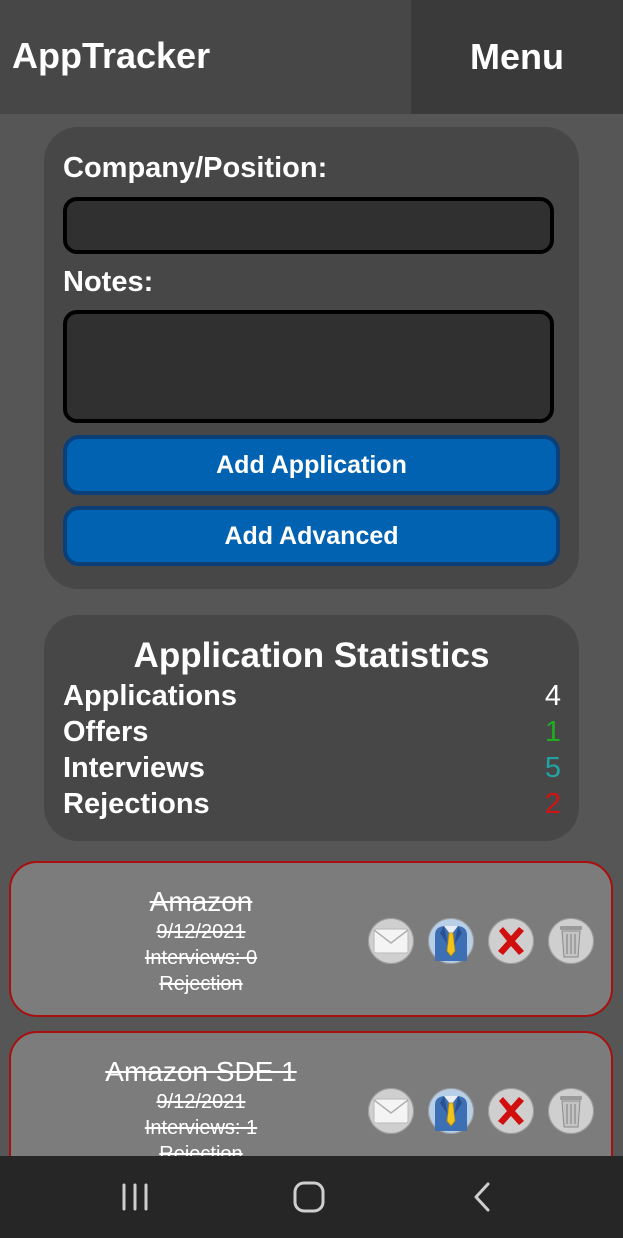  Describe the element at coordinates (201, 958) in the screenshot. I see `application-interviews: Interviews: 0` at that location.